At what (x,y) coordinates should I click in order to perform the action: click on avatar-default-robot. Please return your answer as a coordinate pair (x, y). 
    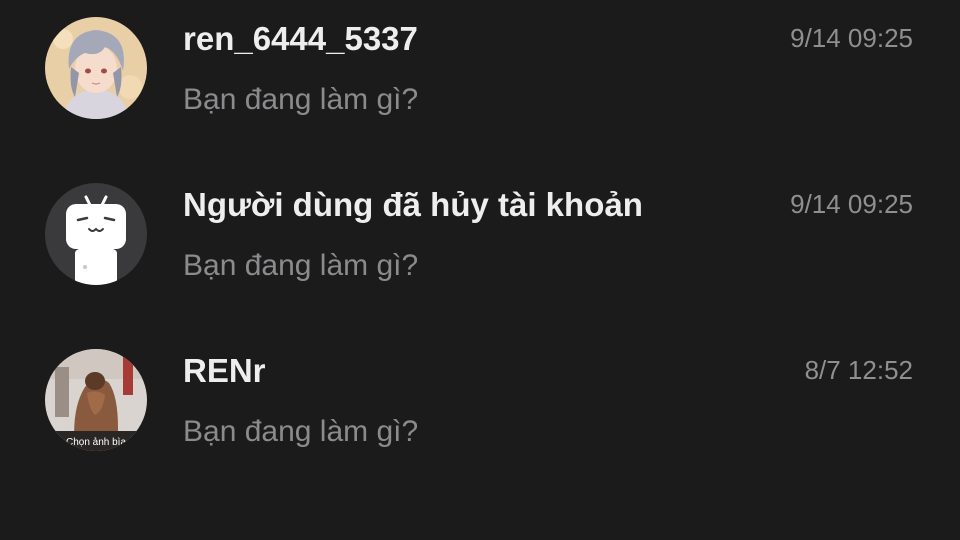
    Looking at the image, I should click on (96, 234).